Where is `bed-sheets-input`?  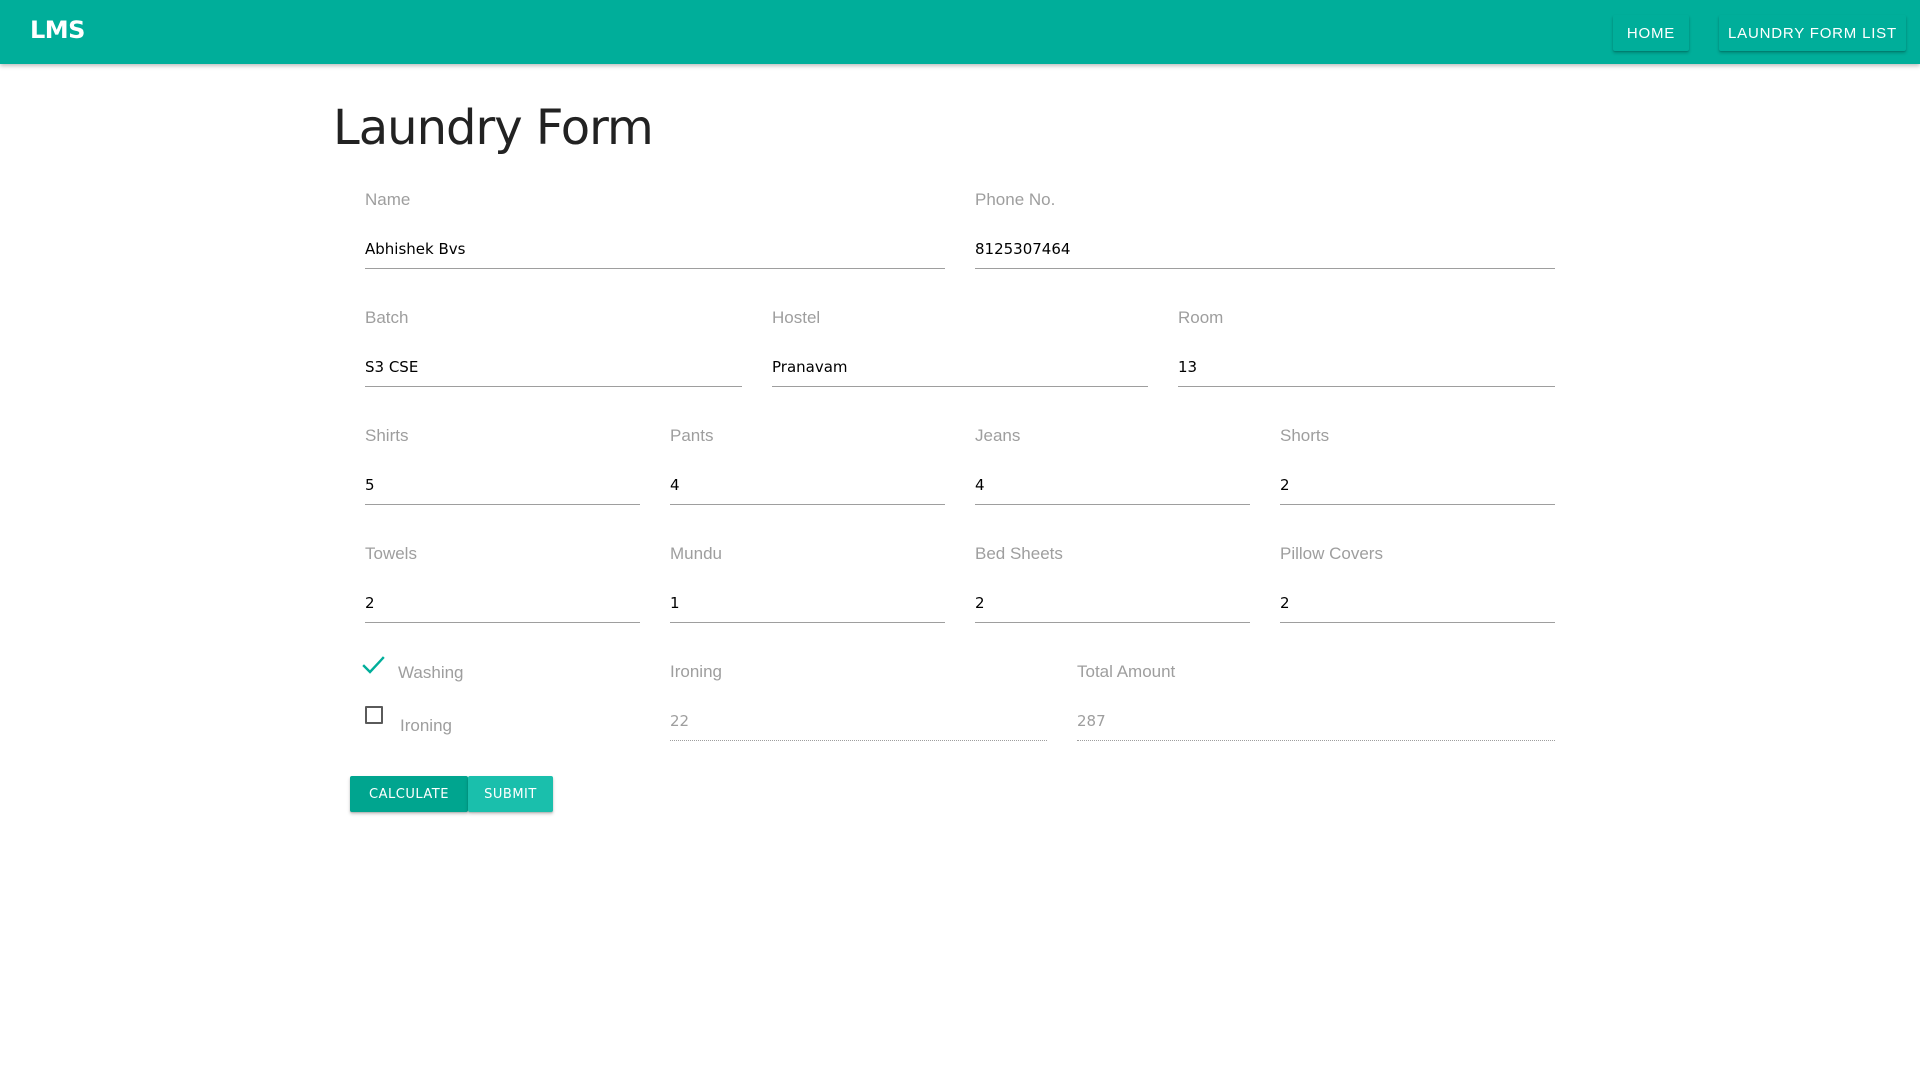 bed-sheets-input is located at coordinates (1112, 603).